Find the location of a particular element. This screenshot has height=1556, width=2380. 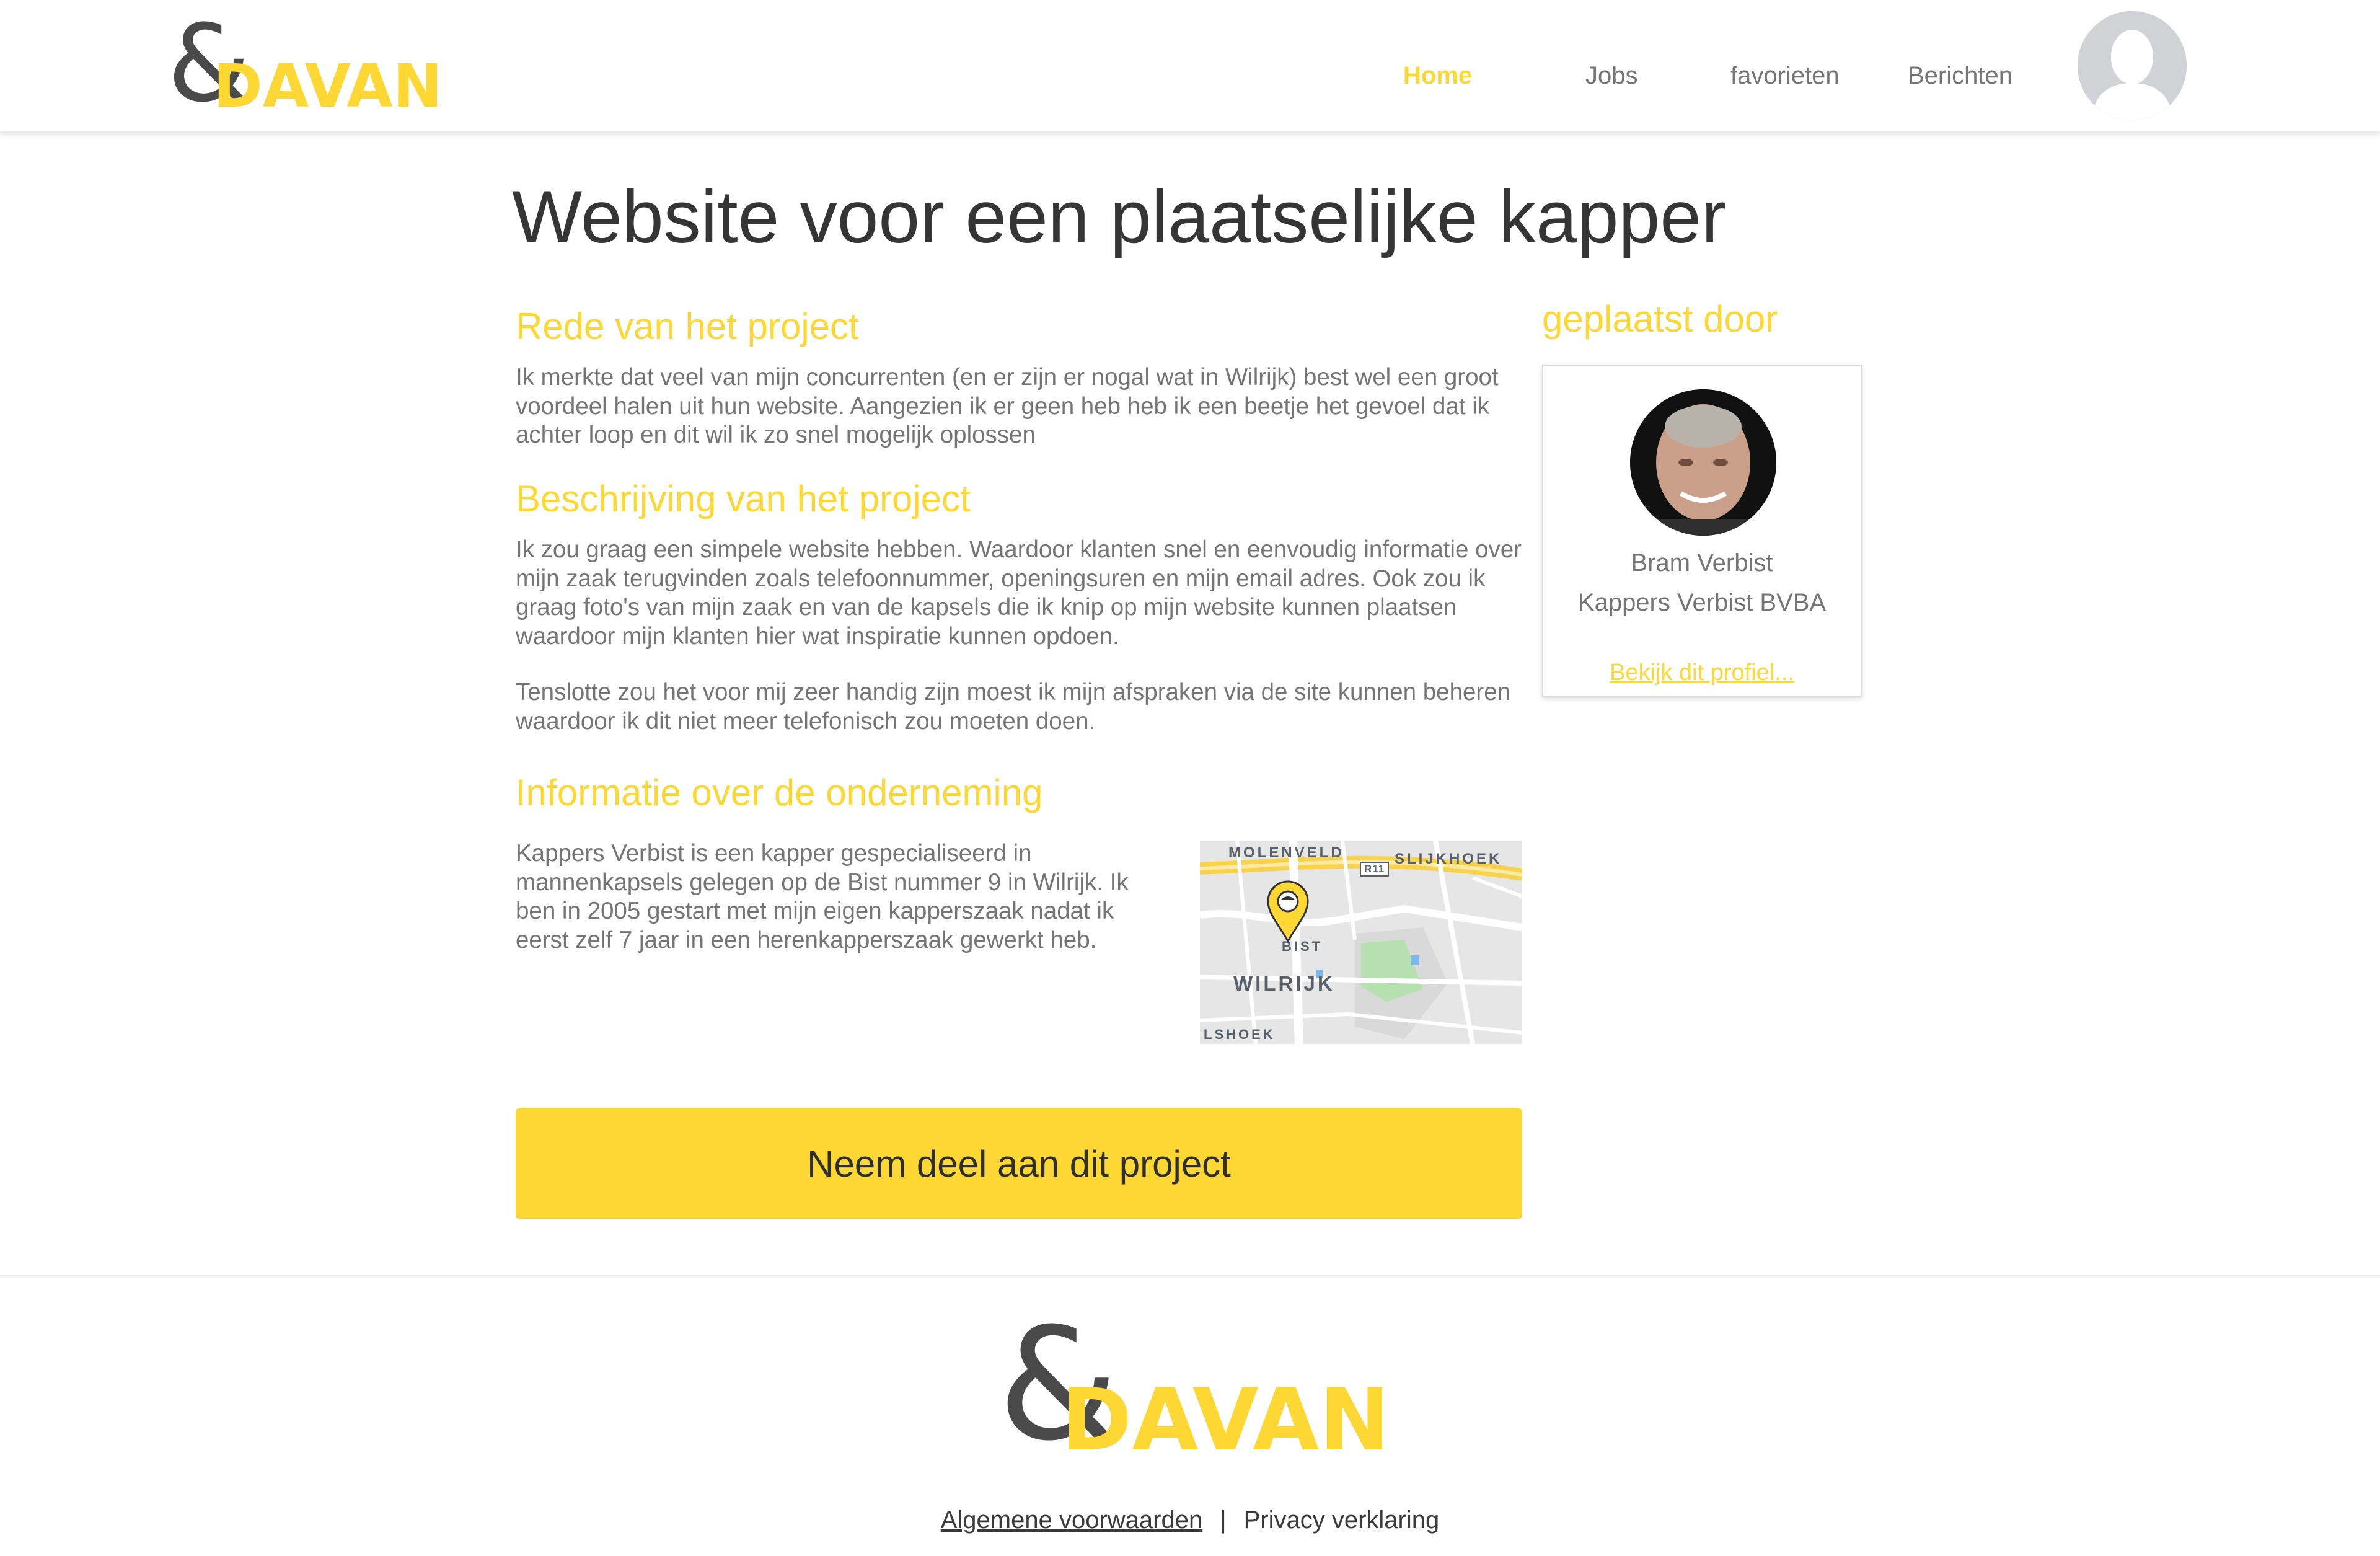

logo-wordmark: DAVANT is located at coordinates (326, 82).